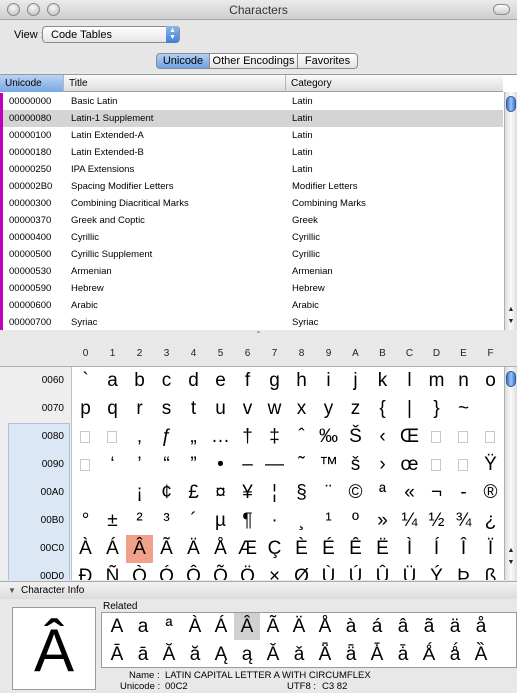  What do you see at coordinates (251, 254) in the screenshot?
I see `table-row: 00000500 Cyrillic Supplement Cyrillic` at bounding box center [251, 254].